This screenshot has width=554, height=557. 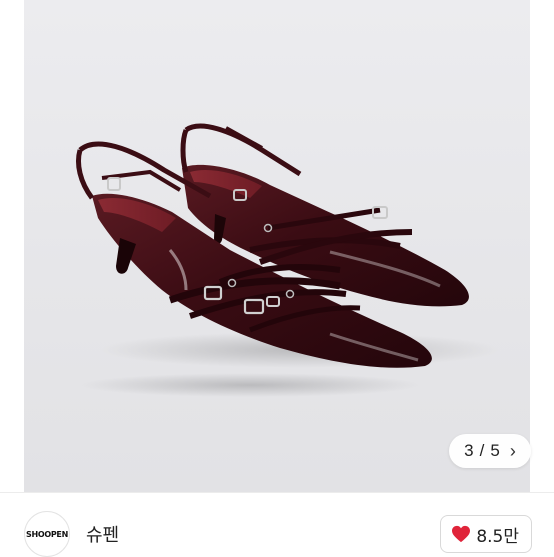 I want to click on avatar: SHOOPEN, so click(x=47, y=534).